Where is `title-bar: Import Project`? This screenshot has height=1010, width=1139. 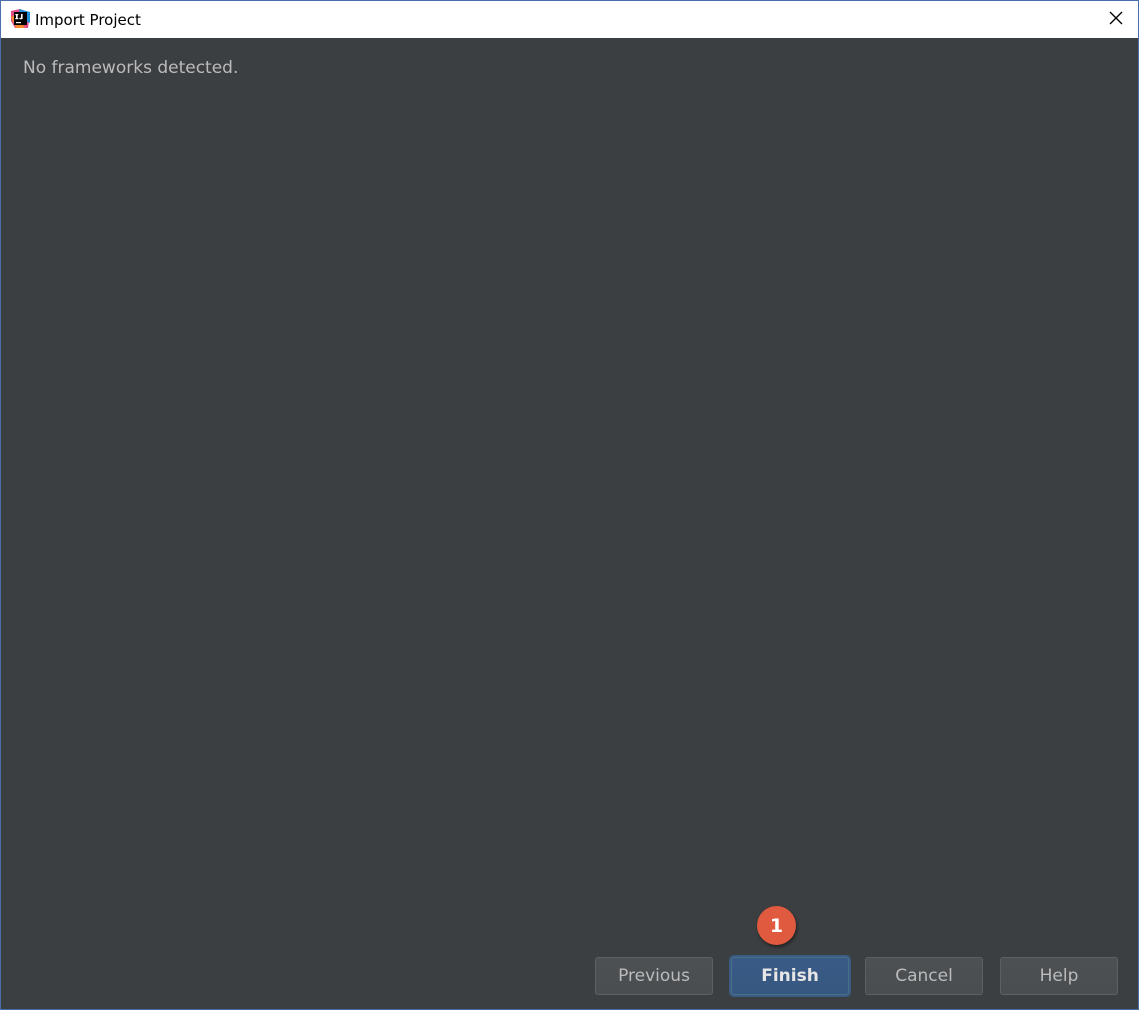
title-bar: Import Project is located at coordinates (569, 19).